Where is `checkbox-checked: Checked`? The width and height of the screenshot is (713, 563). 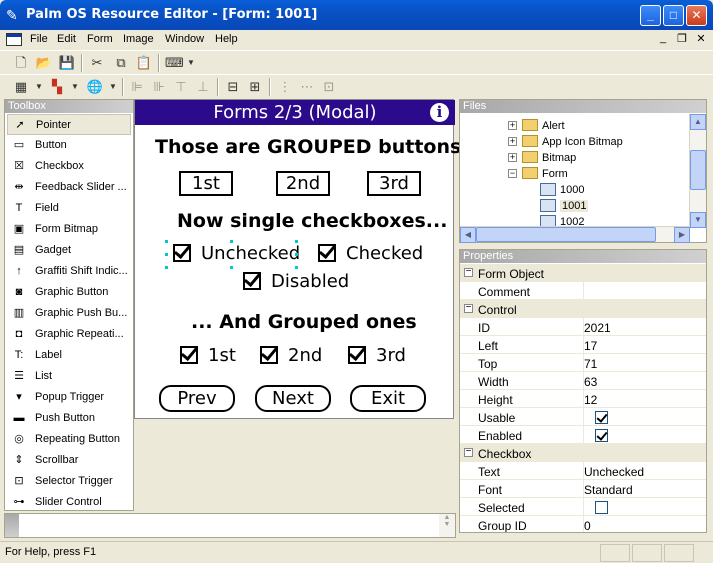 checkbox-checked: Checked is located at coordinates (370, 253).